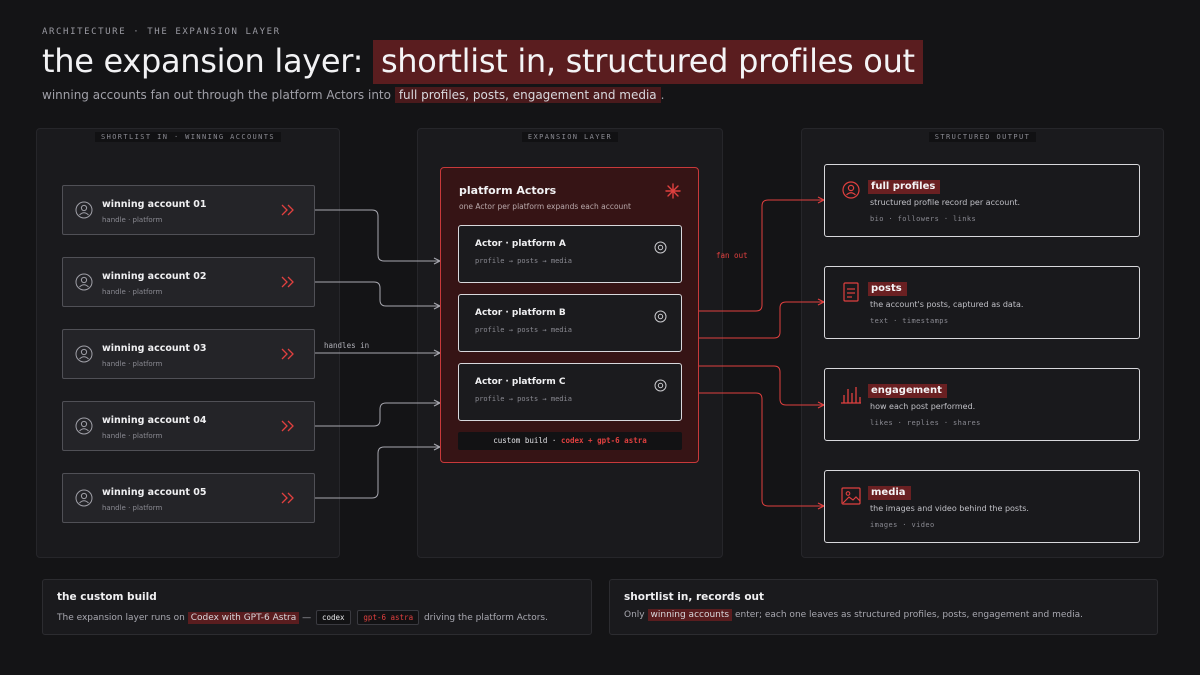 Image resolution: width=1200 pixels, height=675 pixels. What do you see at coordinates (203, 61) in the screenshot?
I see `title-plain: the expansion layer:` at bounding box center [203, 61].